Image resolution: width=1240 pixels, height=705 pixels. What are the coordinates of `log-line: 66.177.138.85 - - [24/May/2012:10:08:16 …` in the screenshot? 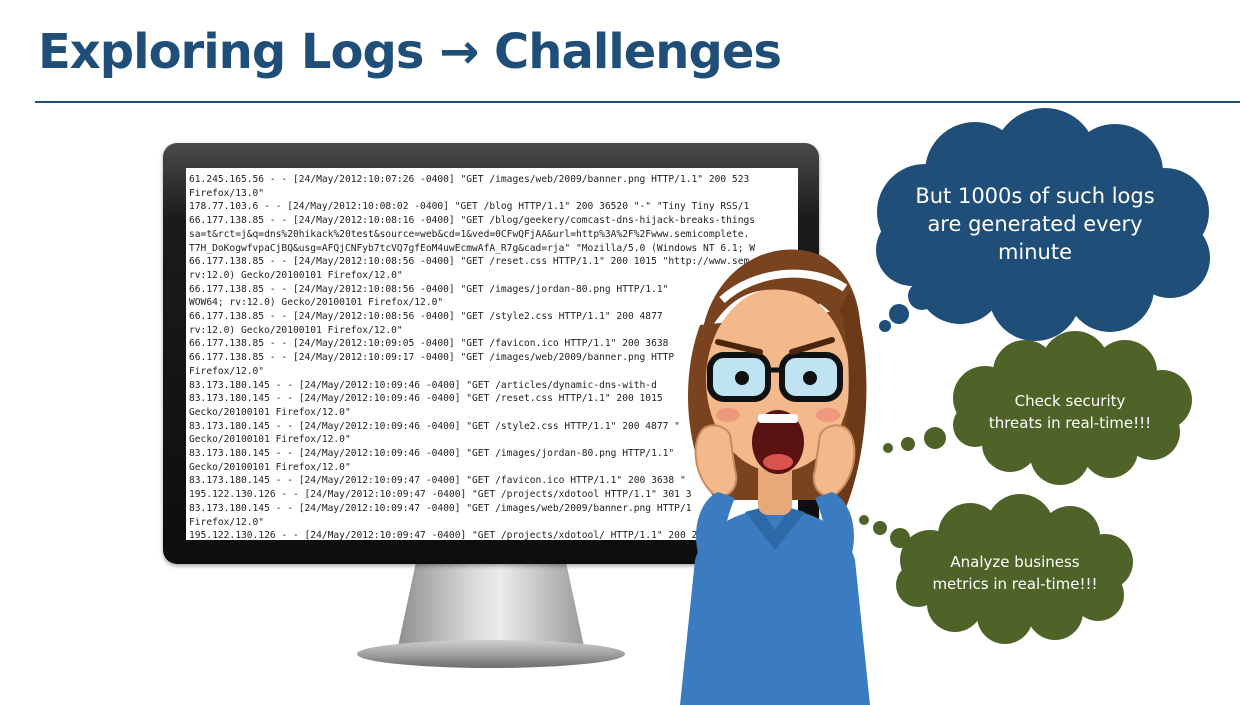 It's located at (472, 221).